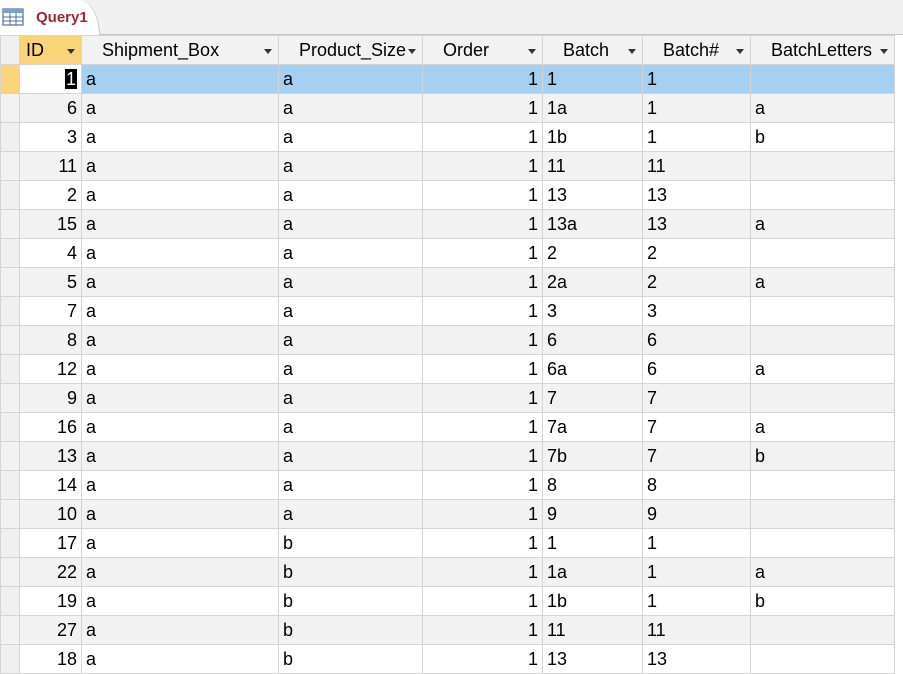  Describe the element at coordinates (592, 282) in the screenshot. I see `cell-batch: 2a` at that location.